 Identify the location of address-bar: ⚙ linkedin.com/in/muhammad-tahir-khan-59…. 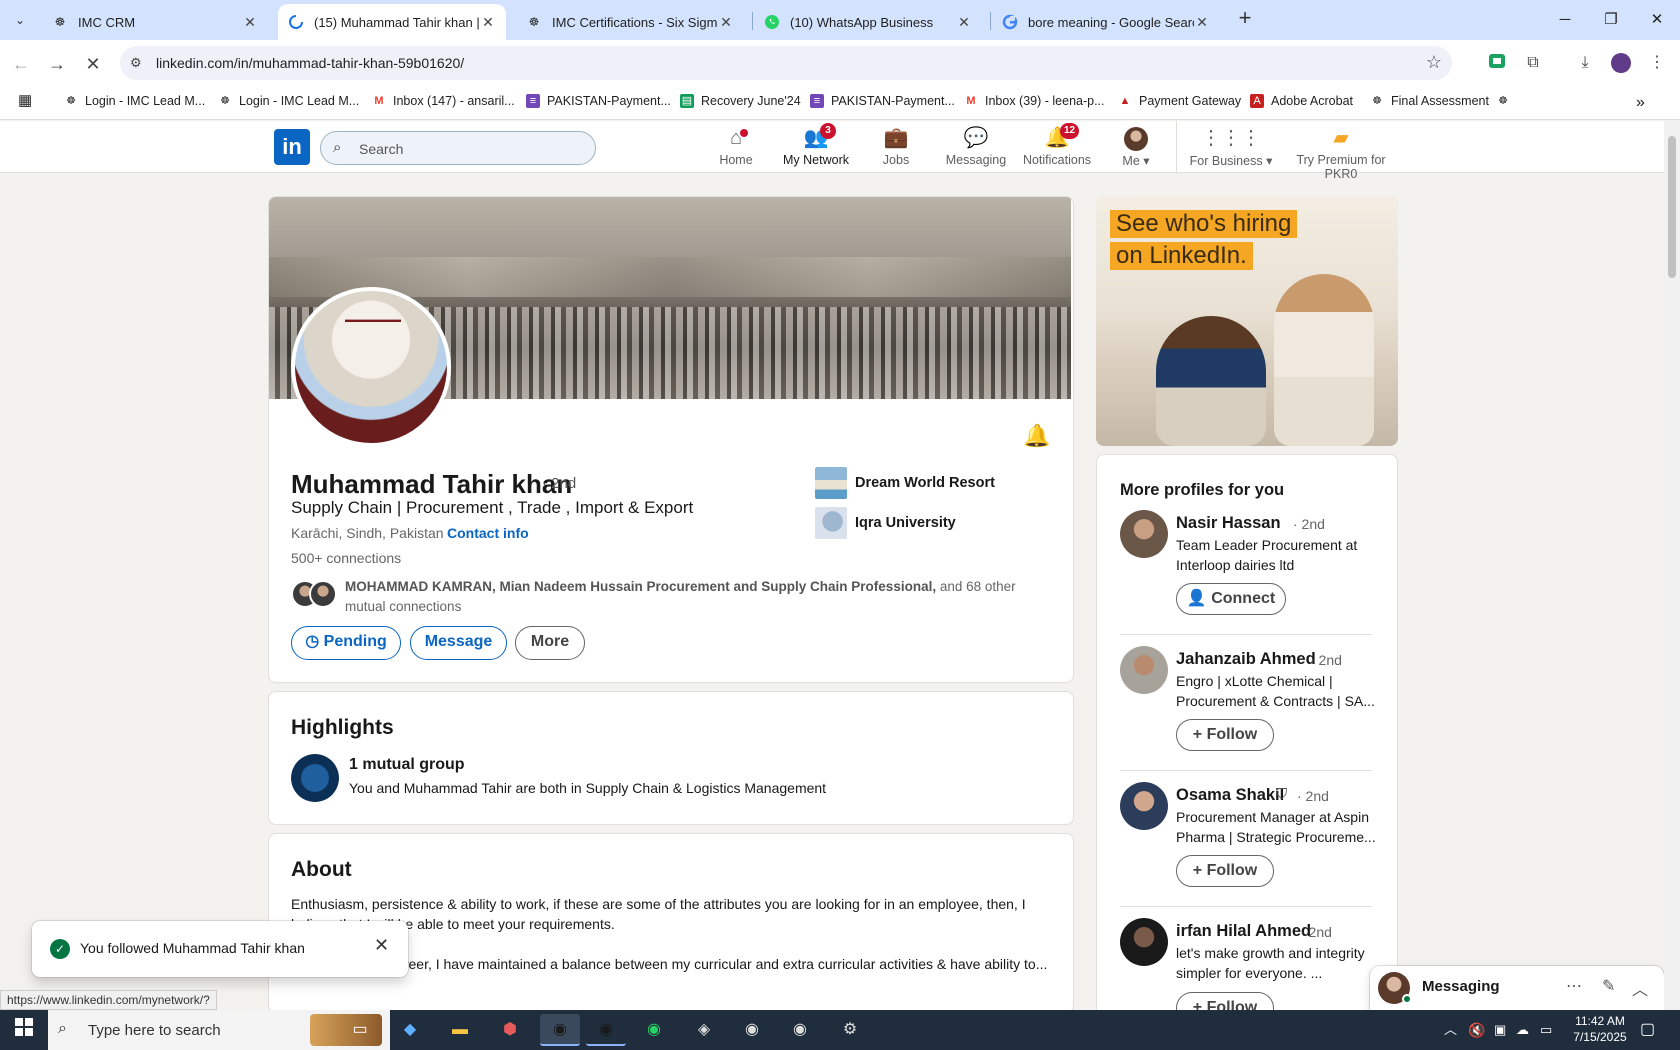
(786, 63).